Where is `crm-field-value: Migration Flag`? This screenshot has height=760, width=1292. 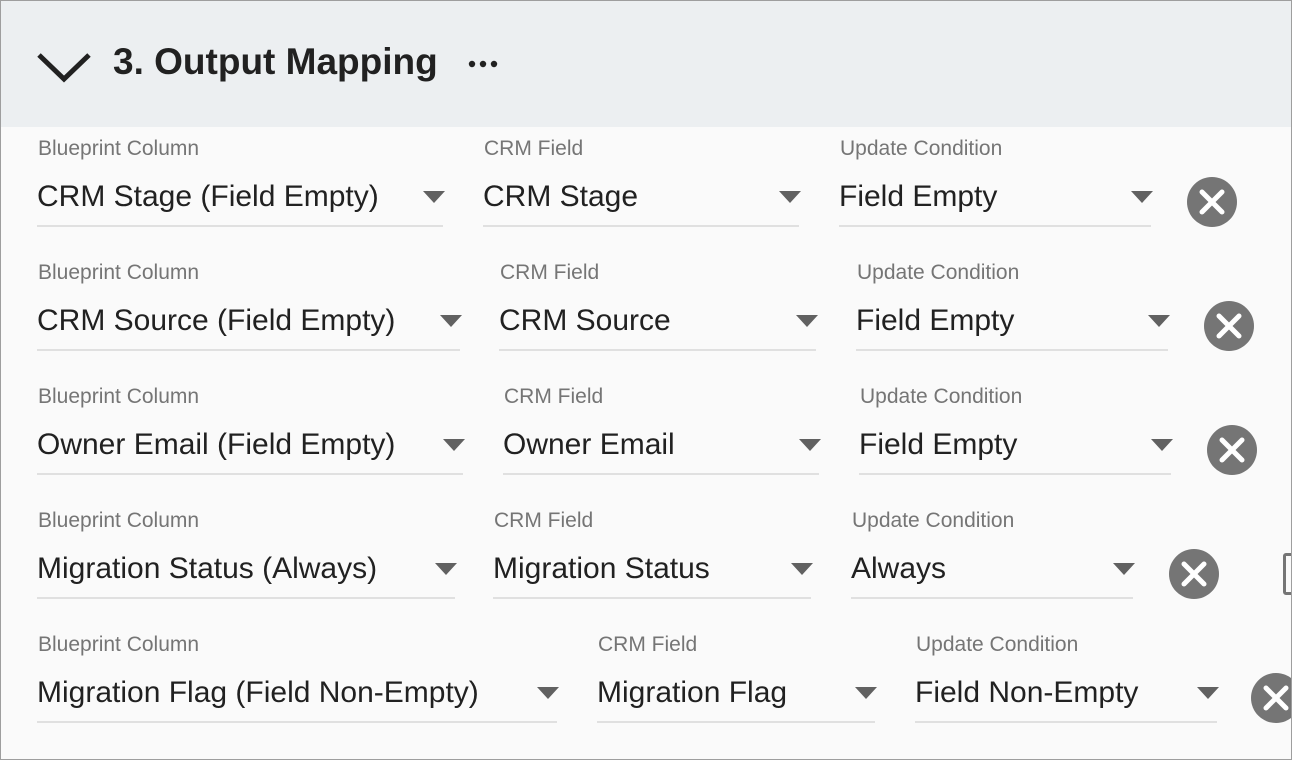
crm-field-value: Migration Flag is located at coordinates (692, 692).